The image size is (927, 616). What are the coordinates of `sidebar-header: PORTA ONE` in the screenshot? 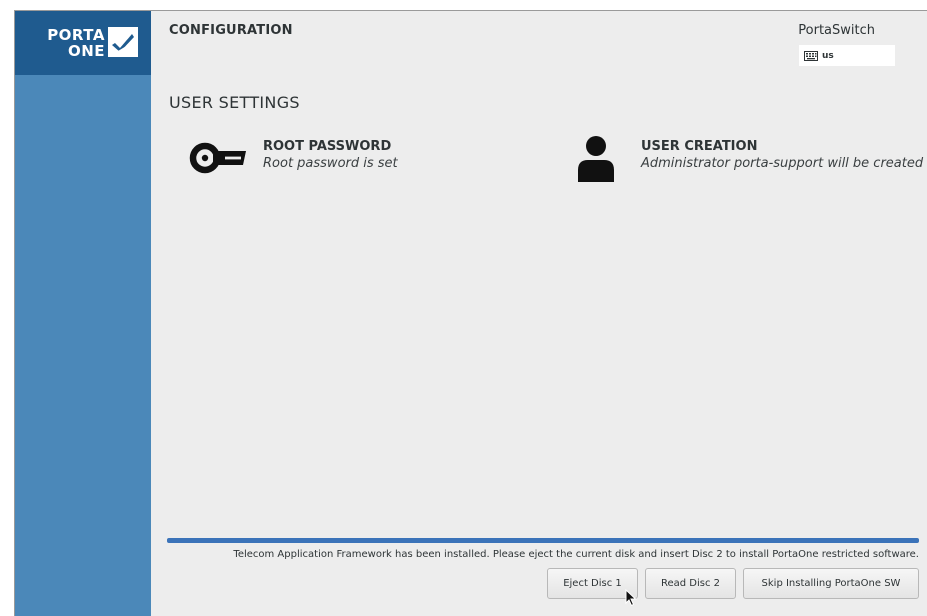 It's located at (83, 43).